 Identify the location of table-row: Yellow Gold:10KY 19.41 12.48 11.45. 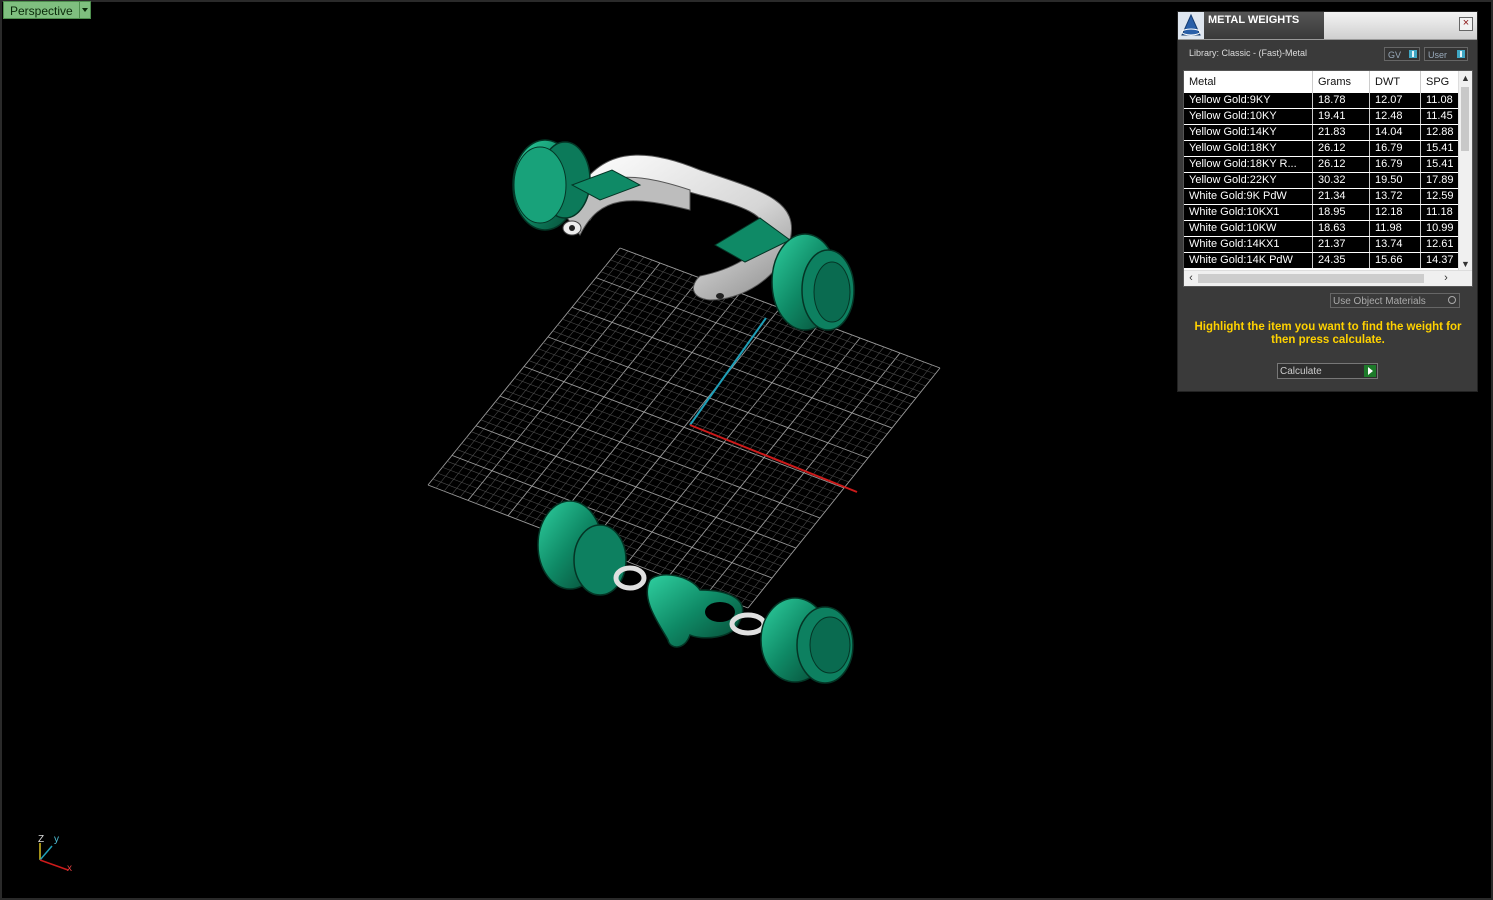
(1321, 117).